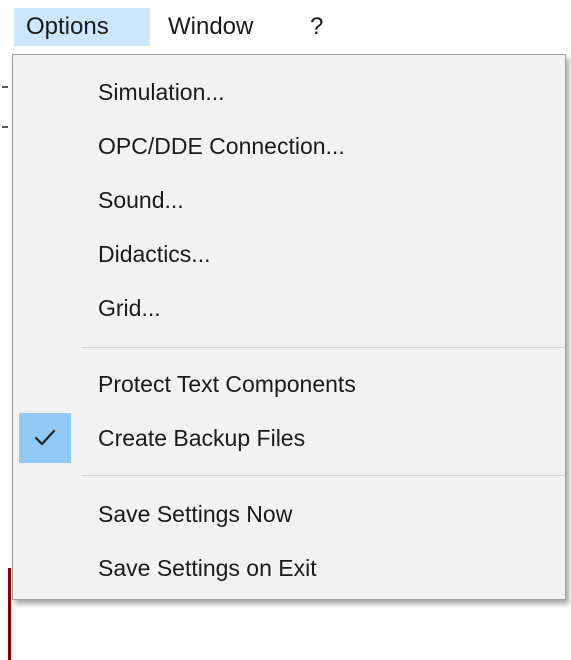 This screenshot has width=571, height=660. I want to click on menu-item-create-backup-files: Create Backup Files, so click(289, 438).